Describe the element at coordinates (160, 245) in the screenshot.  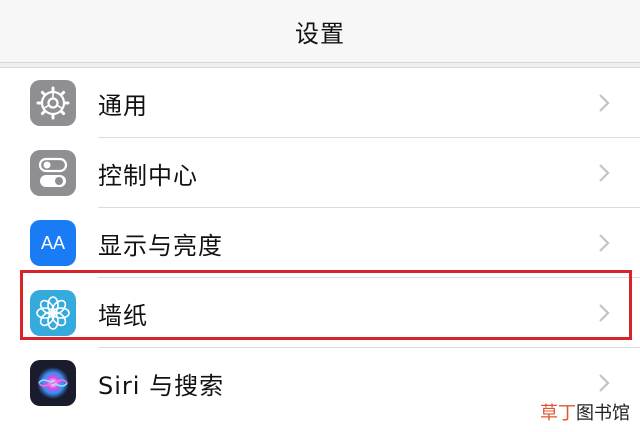
I see `settings-row-label: 显示与亮度` at that location.